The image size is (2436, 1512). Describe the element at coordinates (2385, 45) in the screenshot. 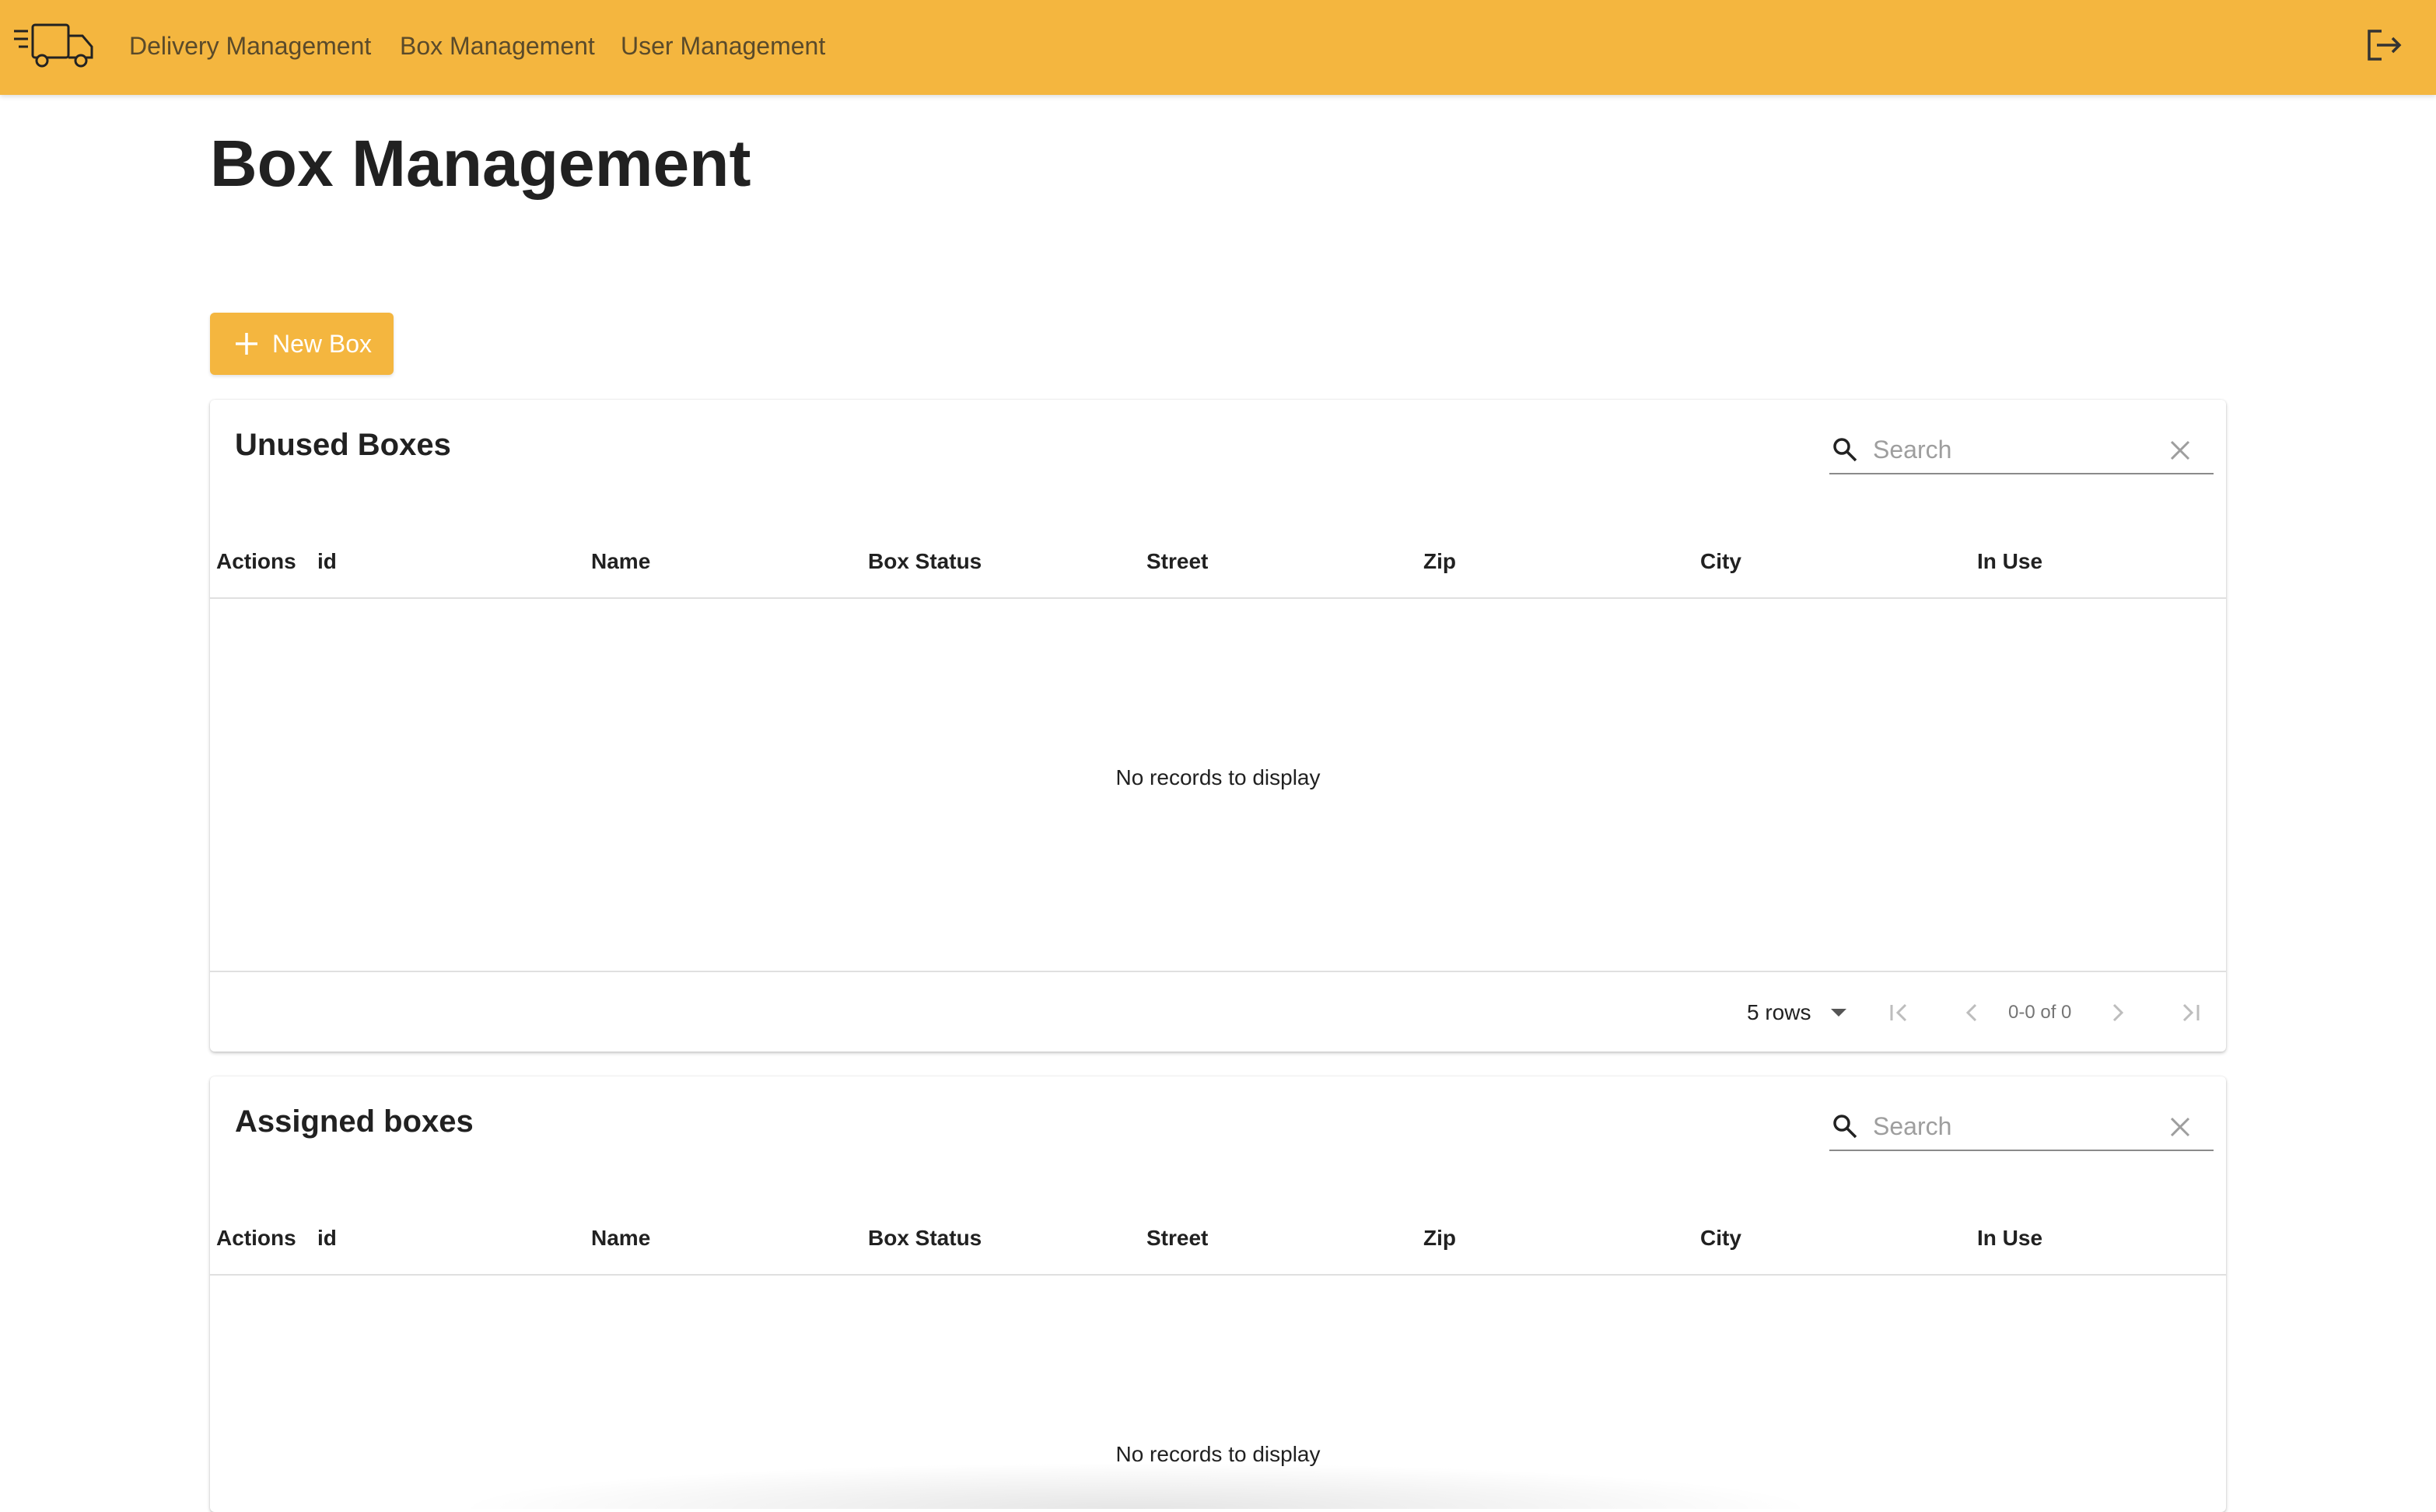

I see `logout-icon` at that location.